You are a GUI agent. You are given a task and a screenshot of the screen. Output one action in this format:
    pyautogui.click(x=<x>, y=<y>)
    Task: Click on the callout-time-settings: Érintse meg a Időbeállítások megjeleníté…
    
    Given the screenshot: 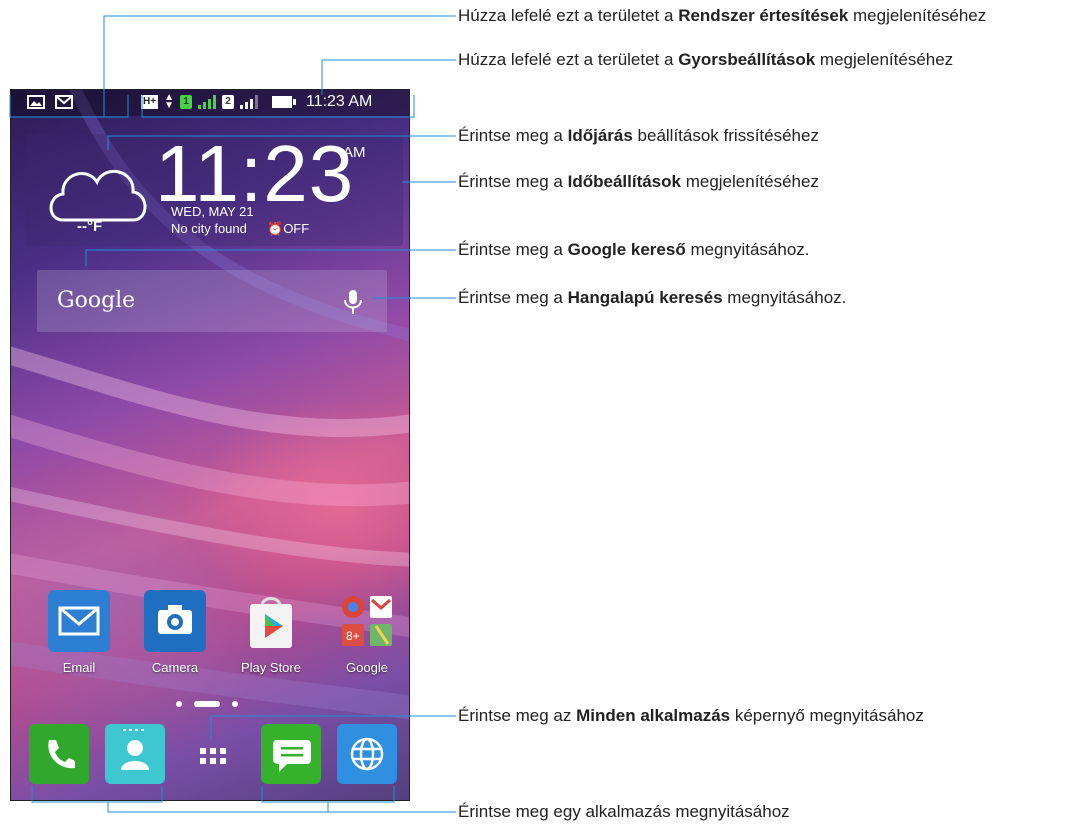 What is the action you would take?
    pyautogui.click(x=638, y=182)
    